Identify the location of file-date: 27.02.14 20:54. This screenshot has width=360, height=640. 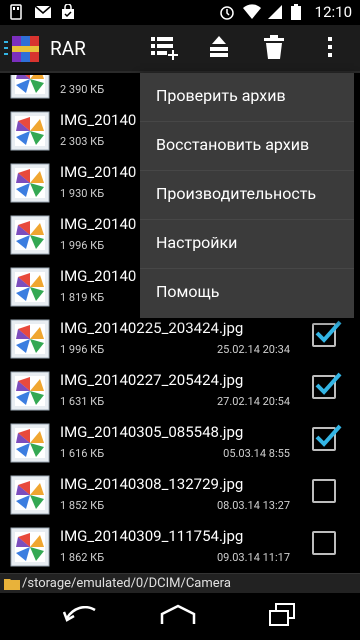
(253, 401).